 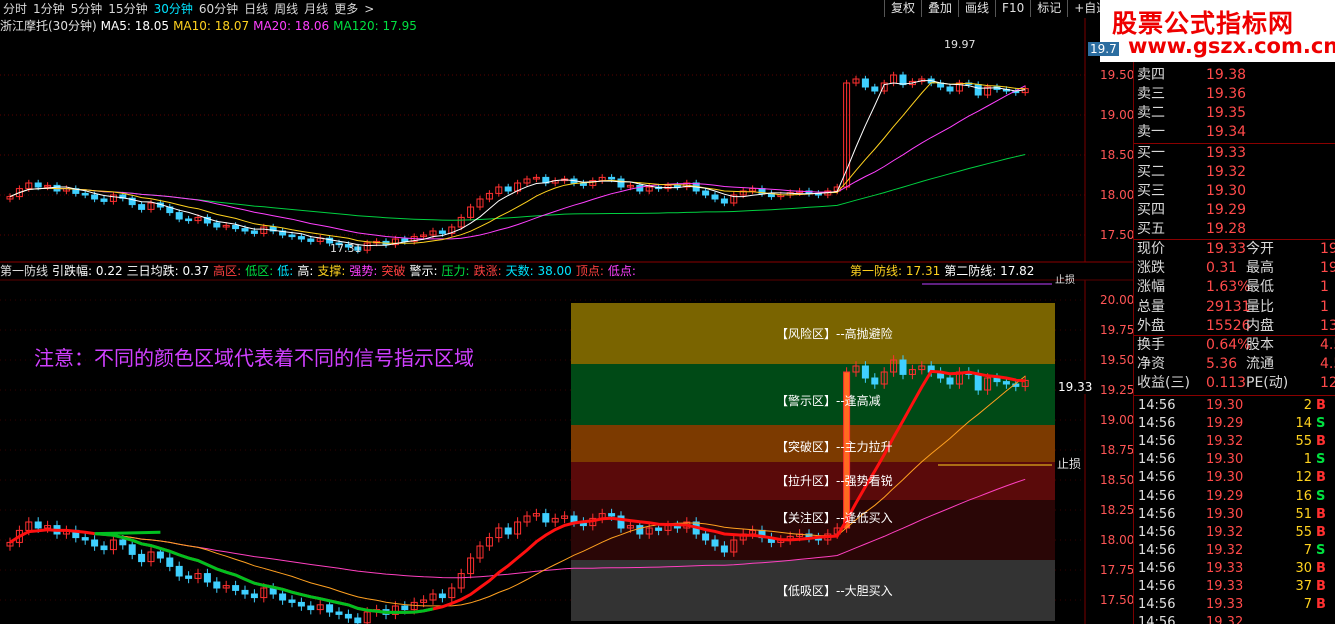 I want to click on stat-label: 净资, so click(x=1151, y=364).